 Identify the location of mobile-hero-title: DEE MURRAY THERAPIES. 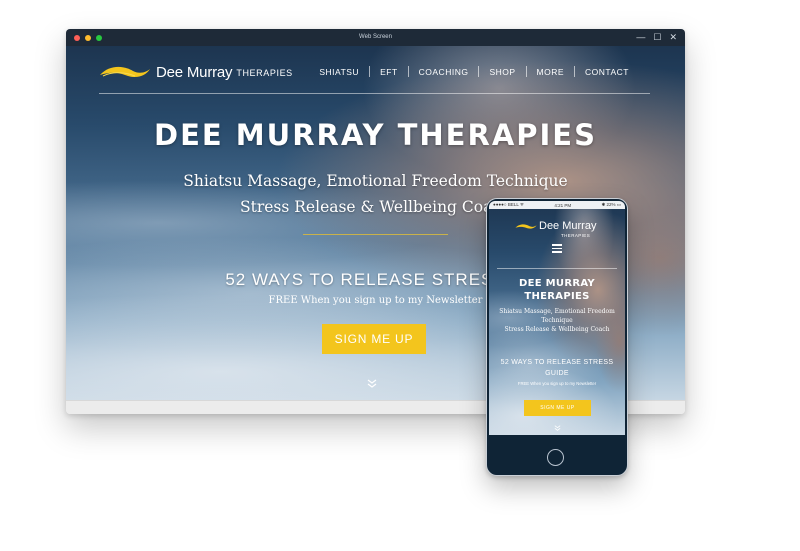
(557, 290).